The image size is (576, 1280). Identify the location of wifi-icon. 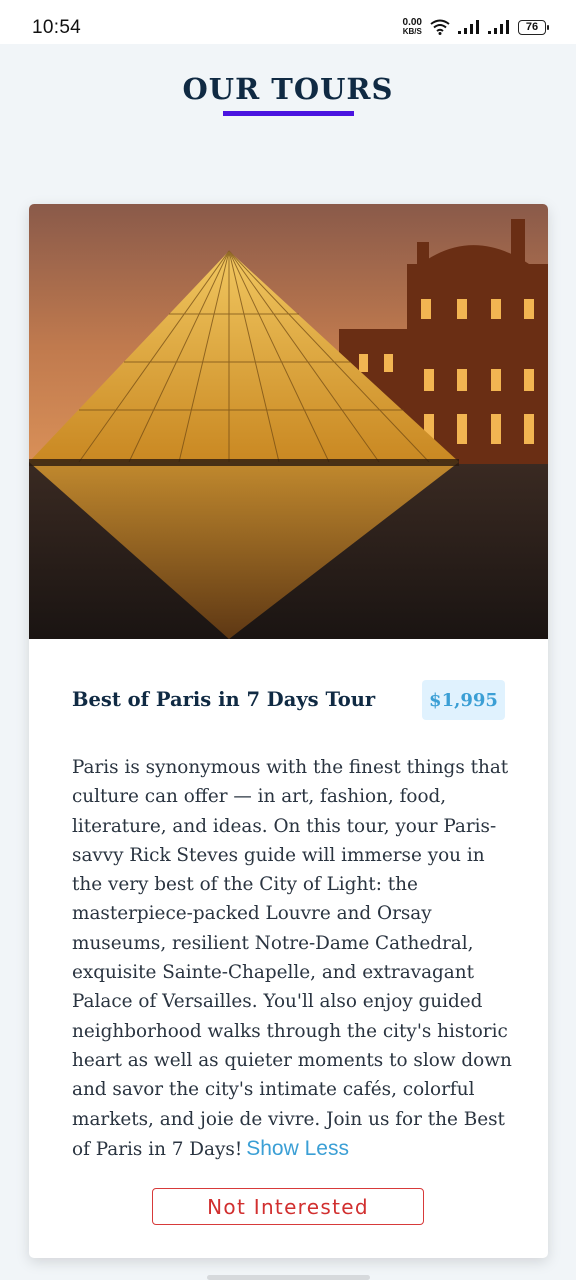
(440, 27).